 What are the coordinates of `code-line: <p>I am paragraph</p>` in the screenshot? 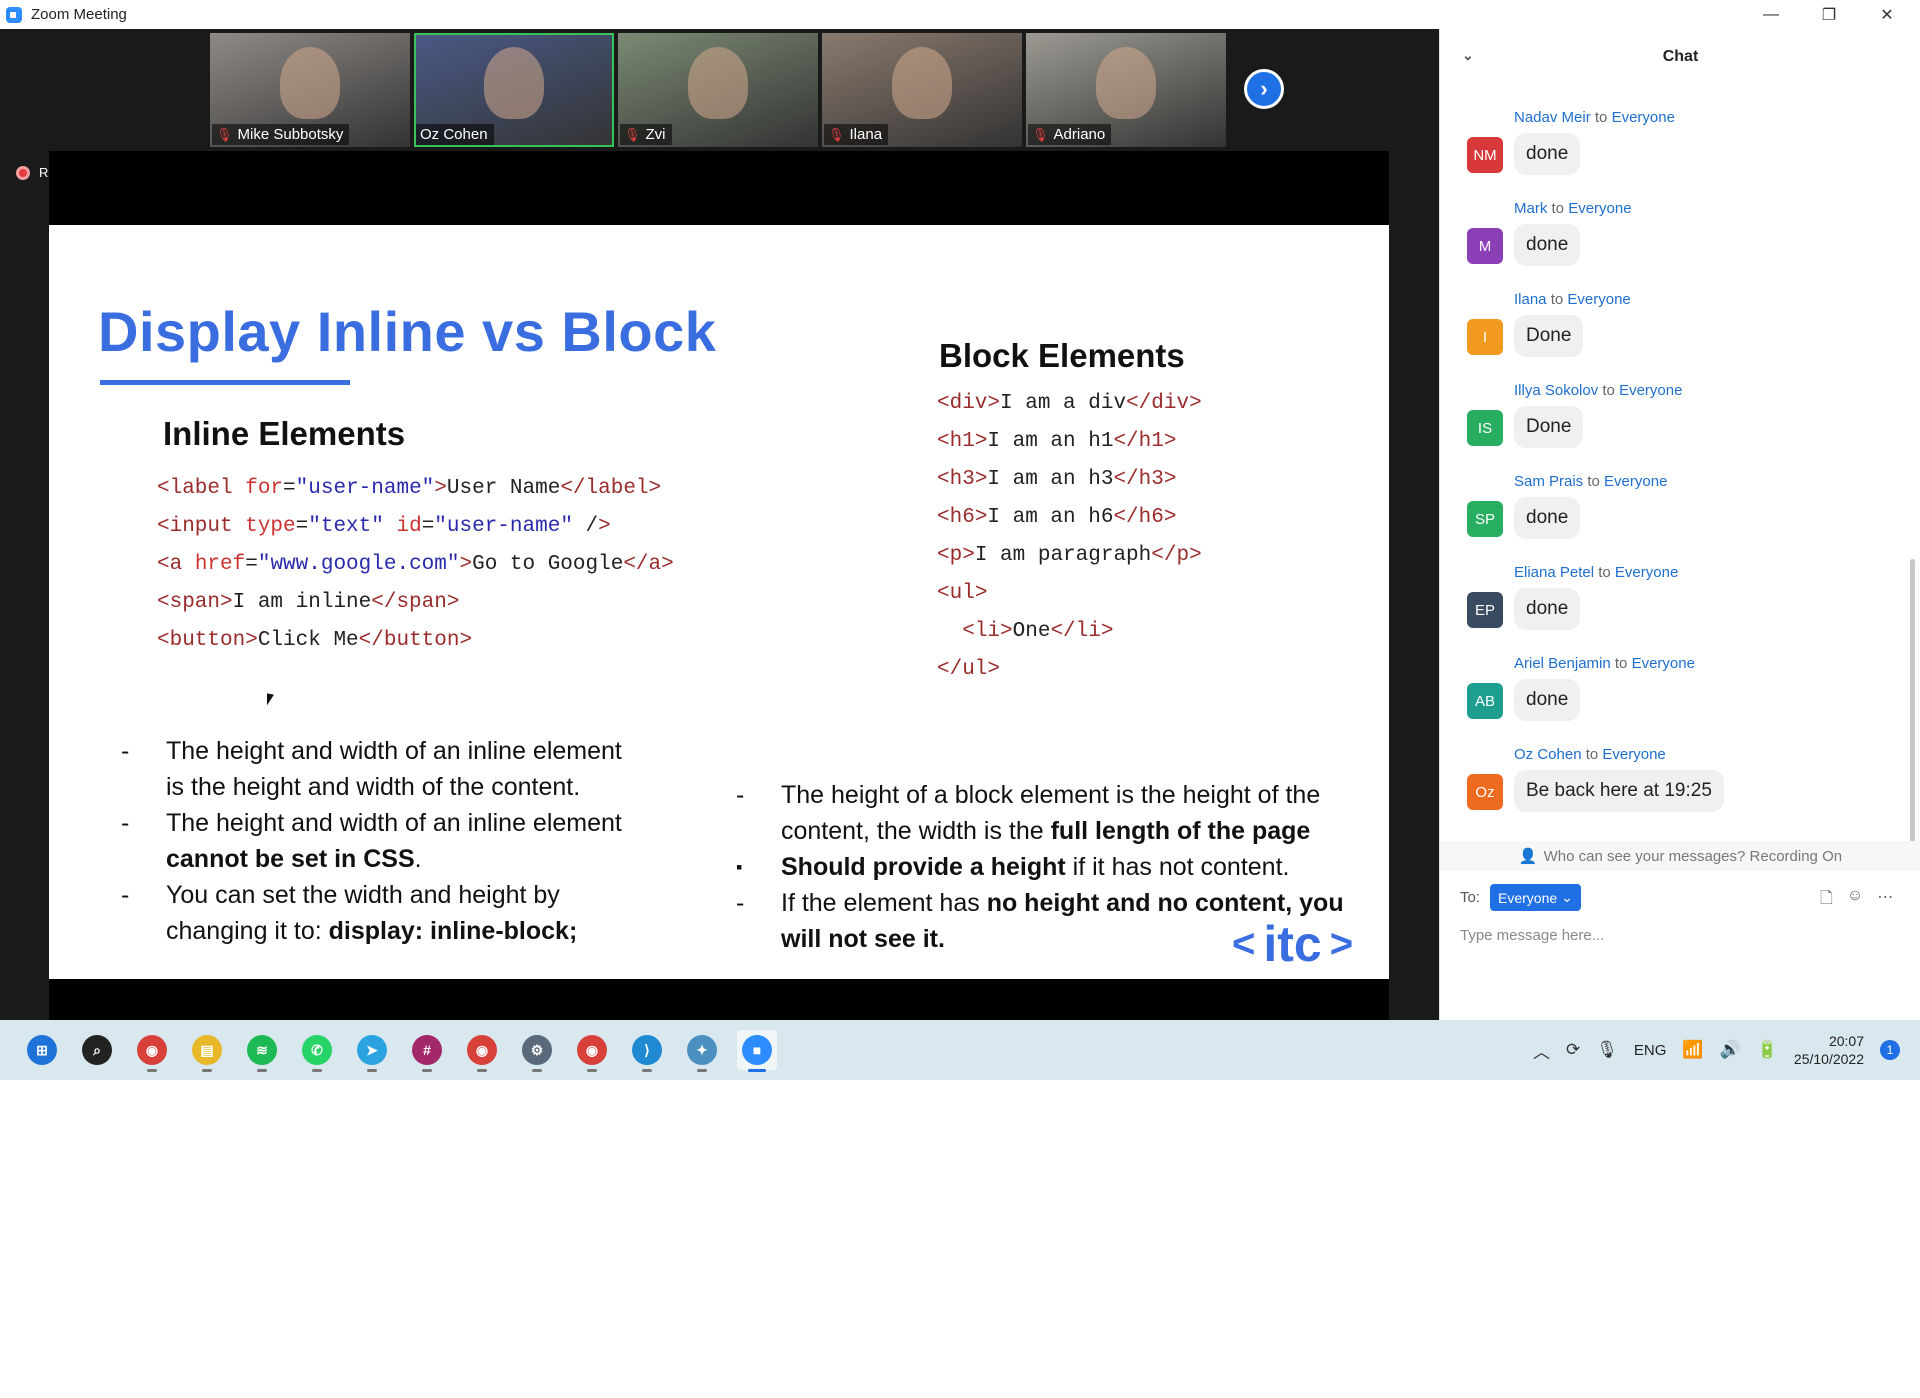 It's located at (1069, 555).